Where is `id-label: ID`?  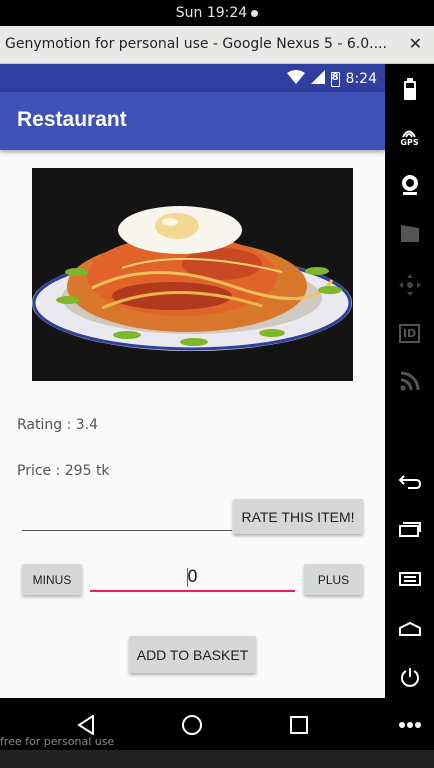 id-label: ID is located at coordinates (409, 333).